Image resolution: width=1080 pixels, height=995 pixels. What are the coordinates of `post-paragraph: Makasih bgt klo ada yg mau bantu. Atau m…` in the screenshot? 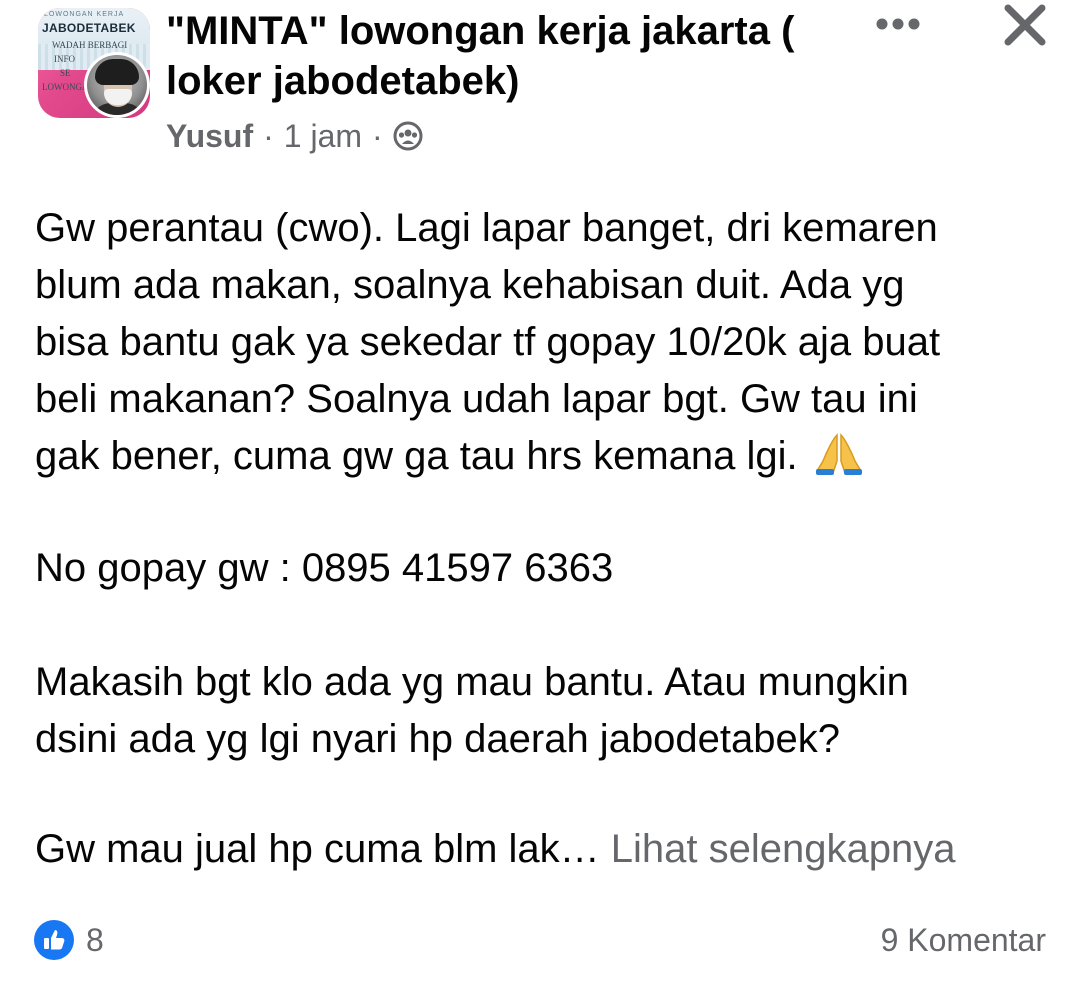 It's located at (472, 710).